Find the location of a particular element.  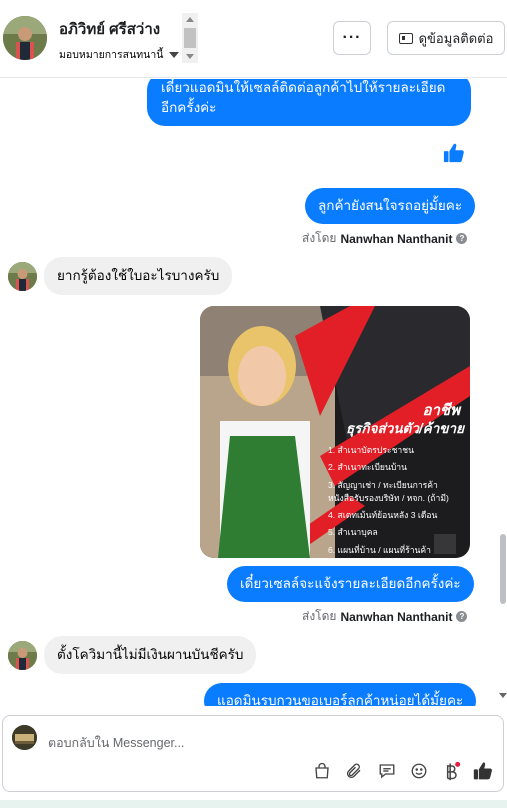

message-bubble-outgoing: แอดมินรบกวนขอเบอร์ลูกค้าหน่อยได้มั้ยคะ is located at coordinates (340, 694).